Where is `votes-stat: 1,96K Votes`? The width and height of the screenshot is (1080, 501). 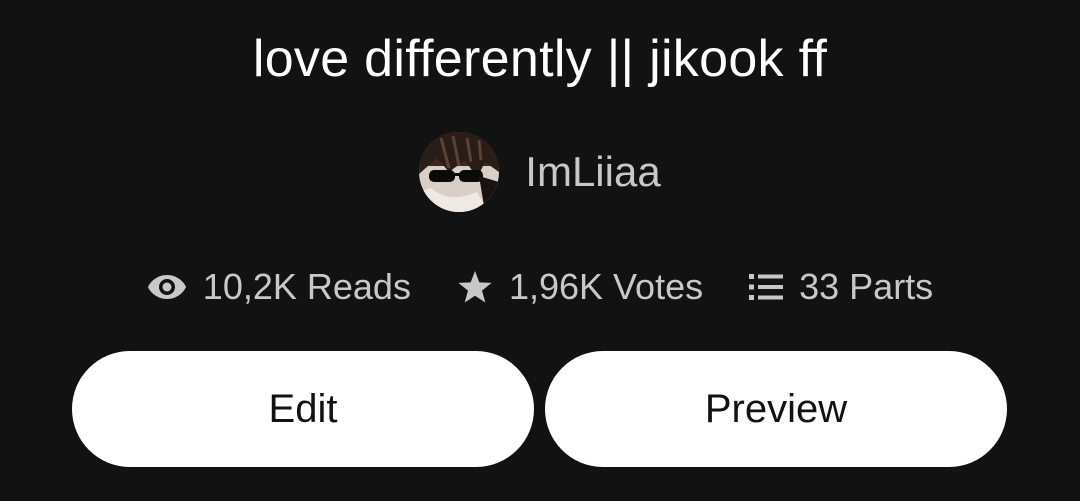 votes-stat: 1,96K Votes is located at coordinates (580, 287).